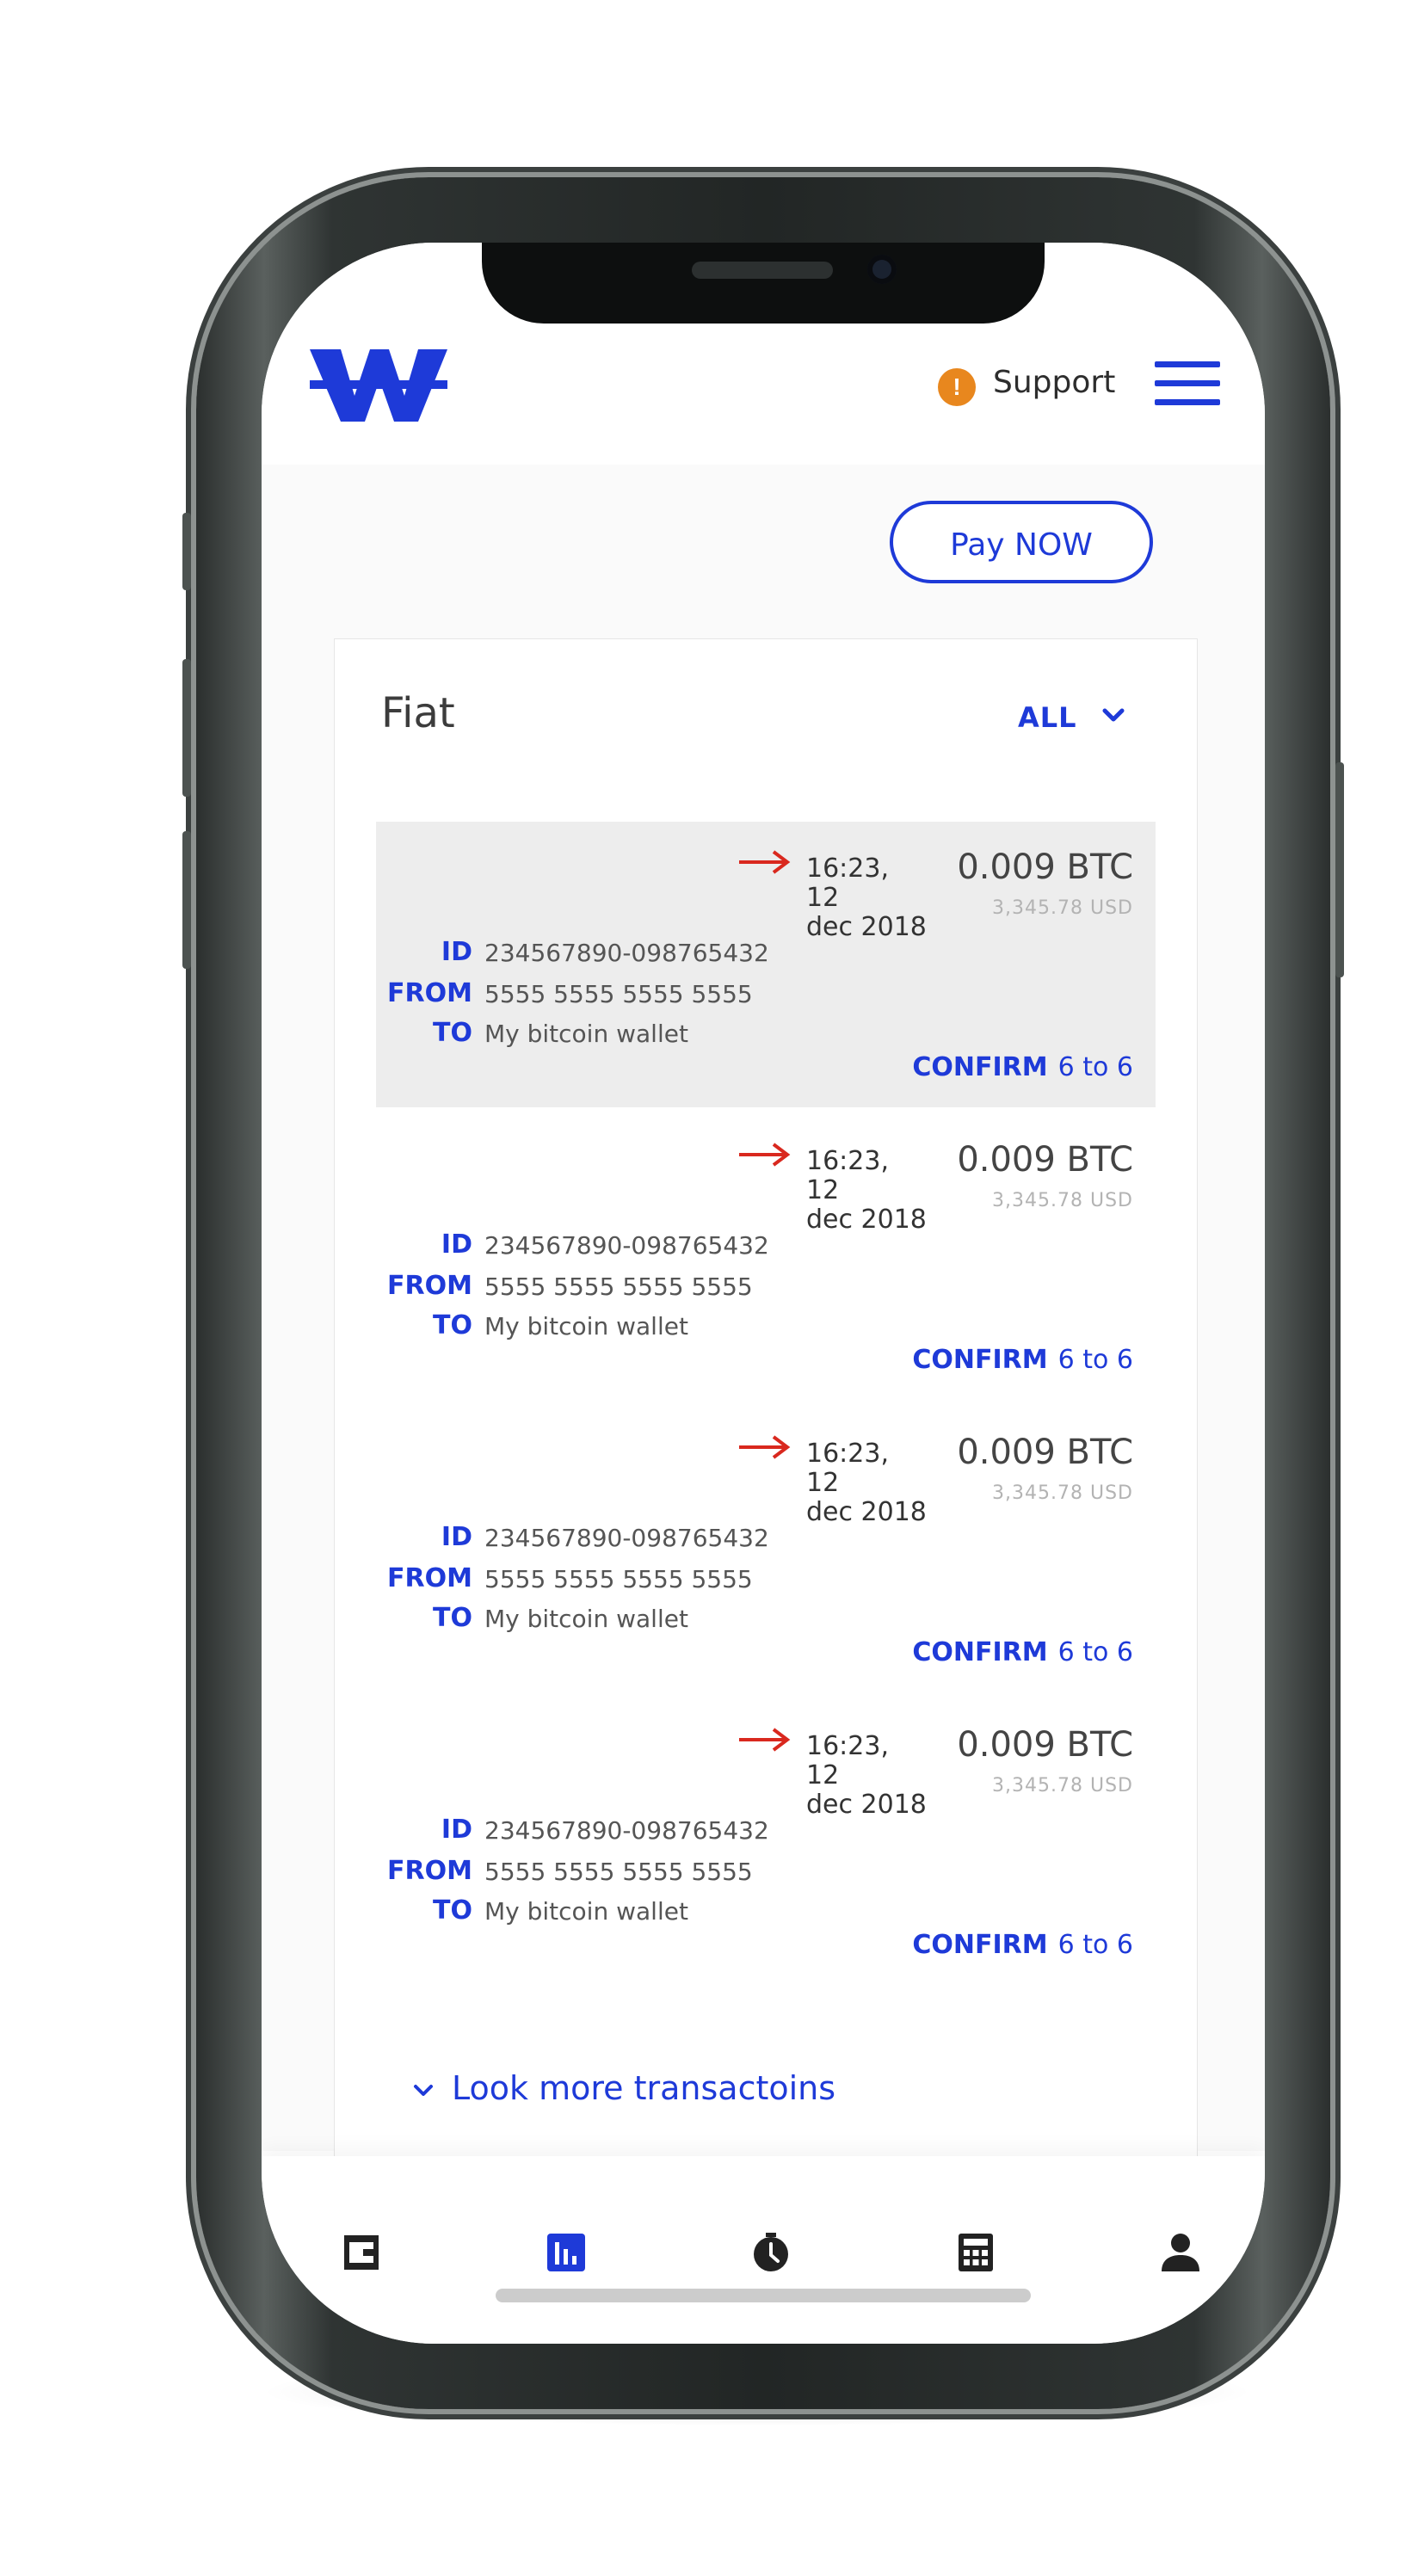 The width and height of the screenshot is (1418, 2576). Describe the element at coordinates (644, 2088) in the screenshot. I see `look-more-label: Look more transactoins` at that location.